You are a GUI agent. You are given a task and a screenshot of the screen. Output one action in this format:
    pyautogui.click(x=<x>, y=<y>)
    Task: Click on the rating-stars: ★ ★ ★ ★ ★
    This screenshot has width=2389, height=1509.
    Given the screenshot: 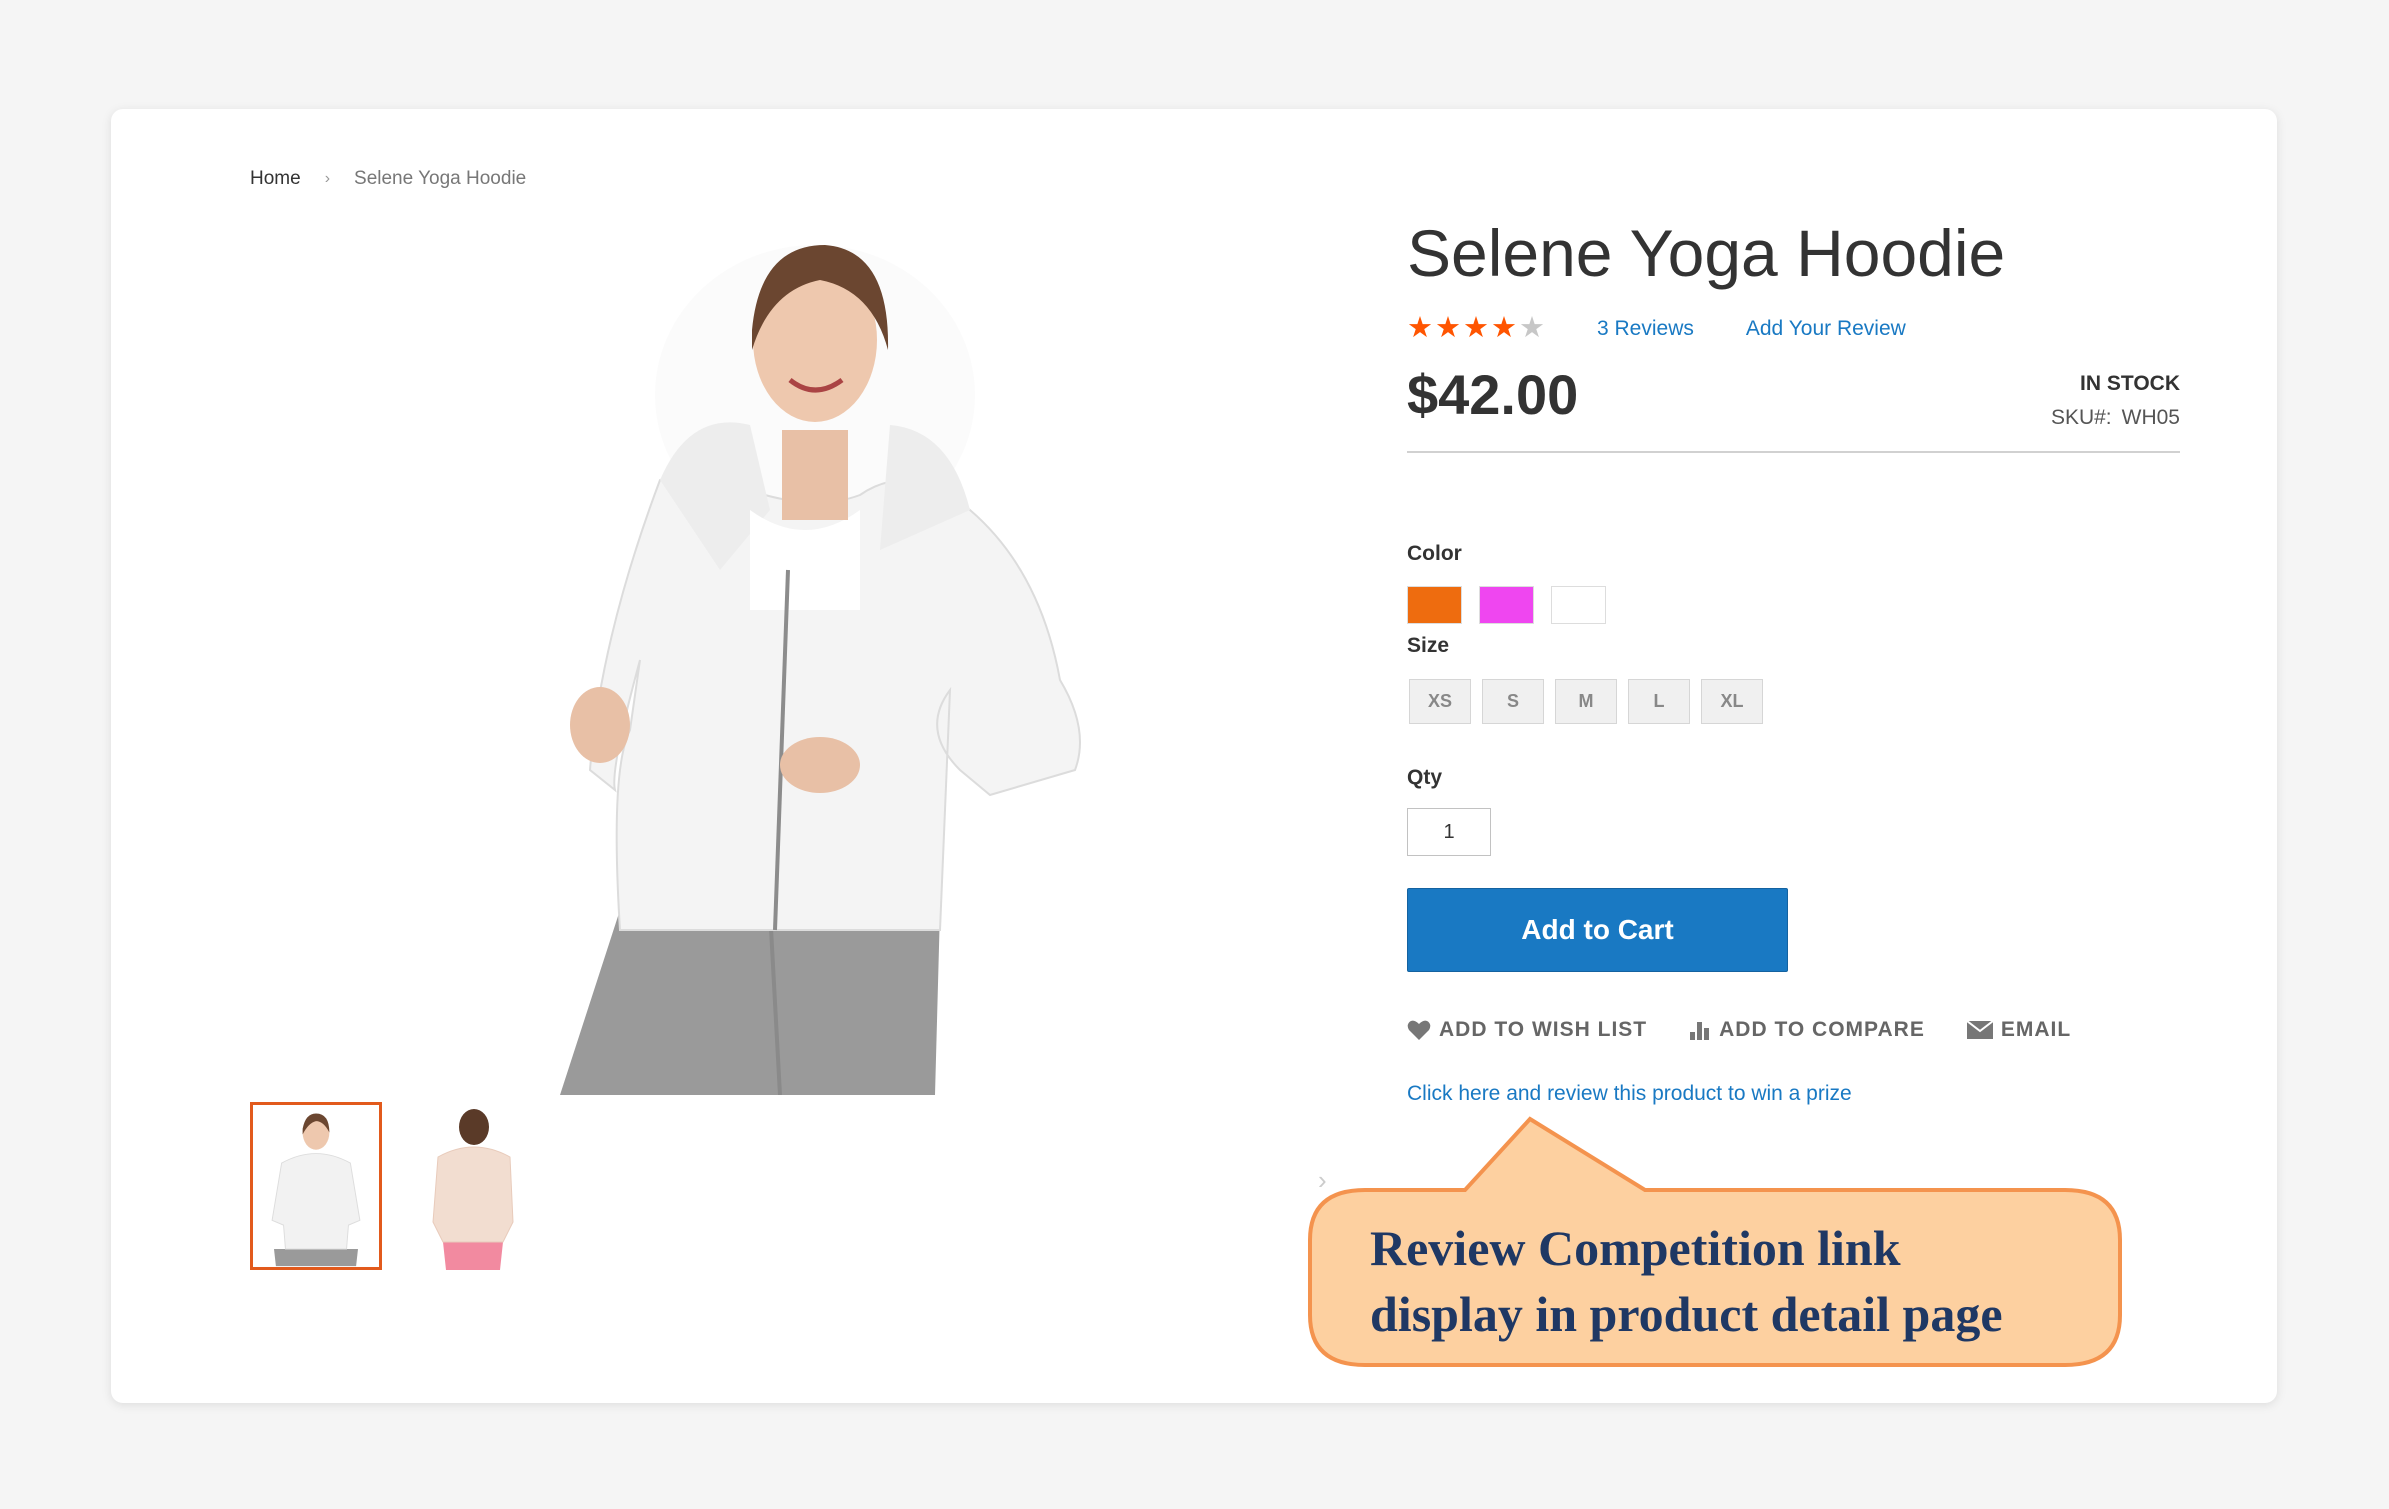 What is the action you would take?
    pyautogui.click(x=1476, y=328)
    